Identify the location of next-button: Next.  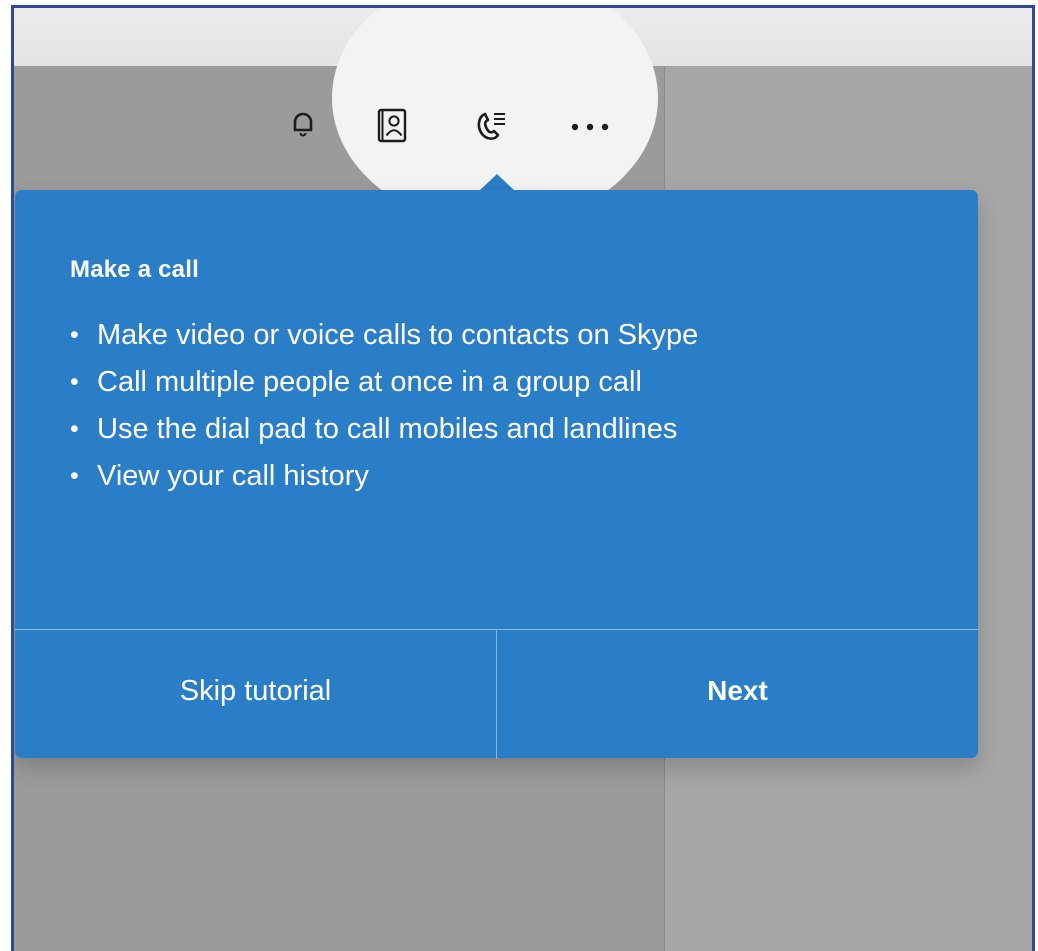
(737, 694).